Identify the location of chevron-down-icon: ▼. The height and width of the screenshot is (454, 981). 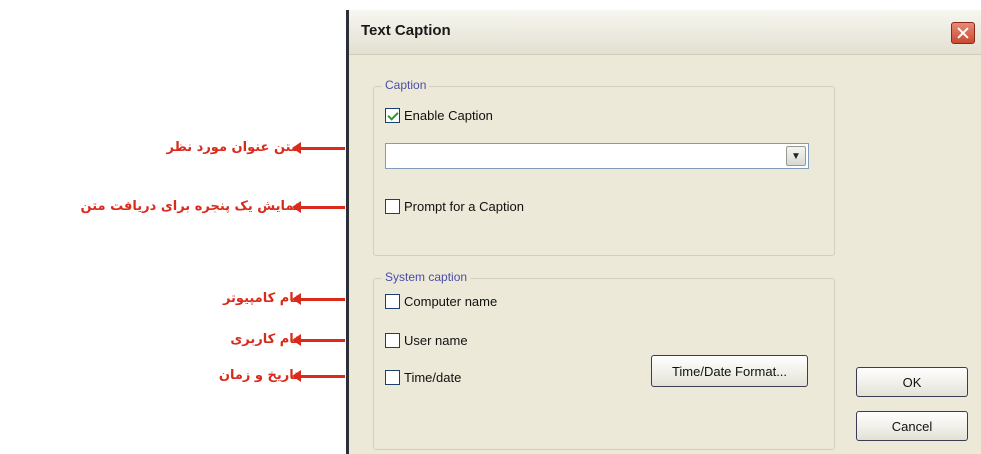
(796, 156).